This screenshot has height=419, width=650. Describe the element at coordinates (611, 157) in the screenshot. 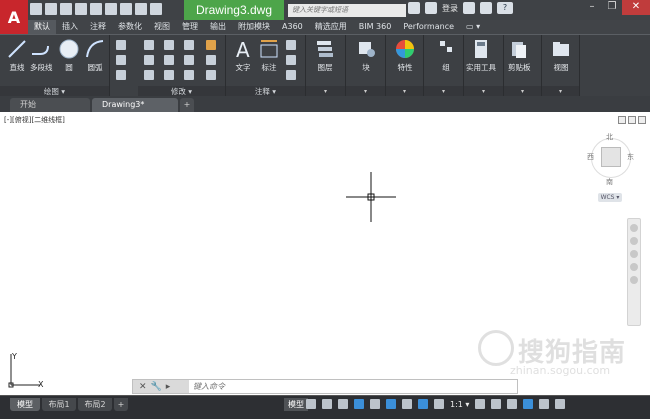

I see `viewcube-top-face` at that location.